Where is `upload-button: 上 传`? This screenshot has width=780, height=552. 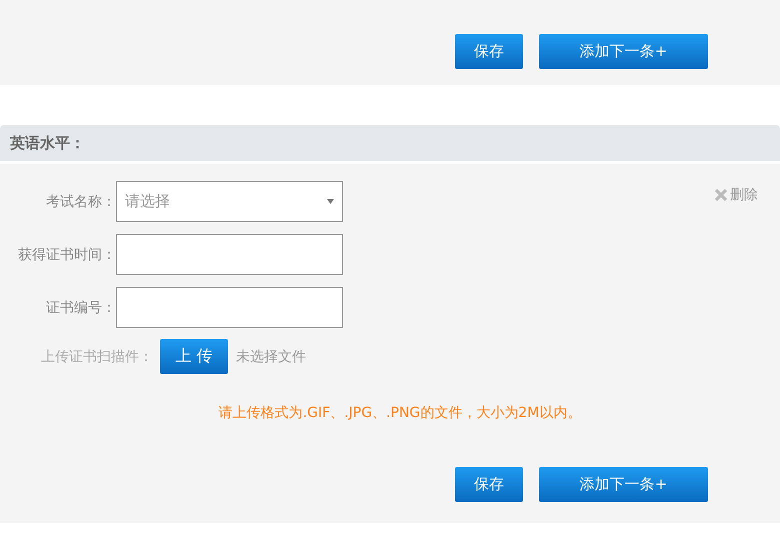 upload-button: 上 传 is located at coordinates (194, 356).